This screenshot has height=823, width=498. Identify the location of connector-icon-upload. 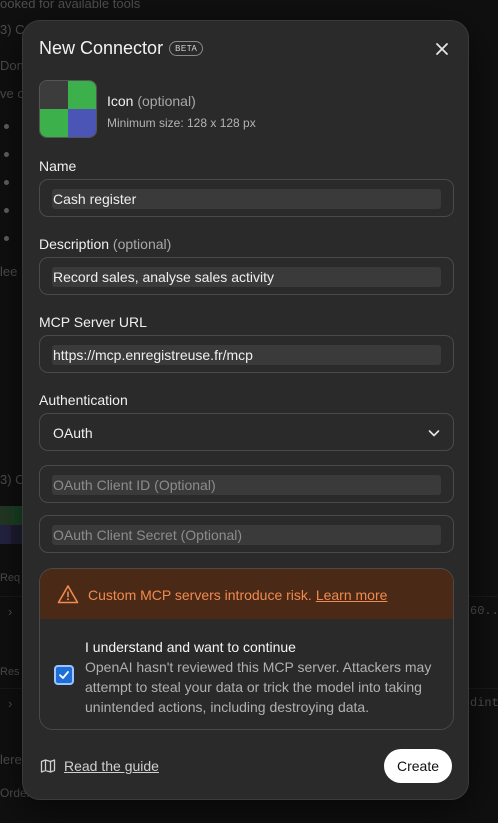
(68, 109).